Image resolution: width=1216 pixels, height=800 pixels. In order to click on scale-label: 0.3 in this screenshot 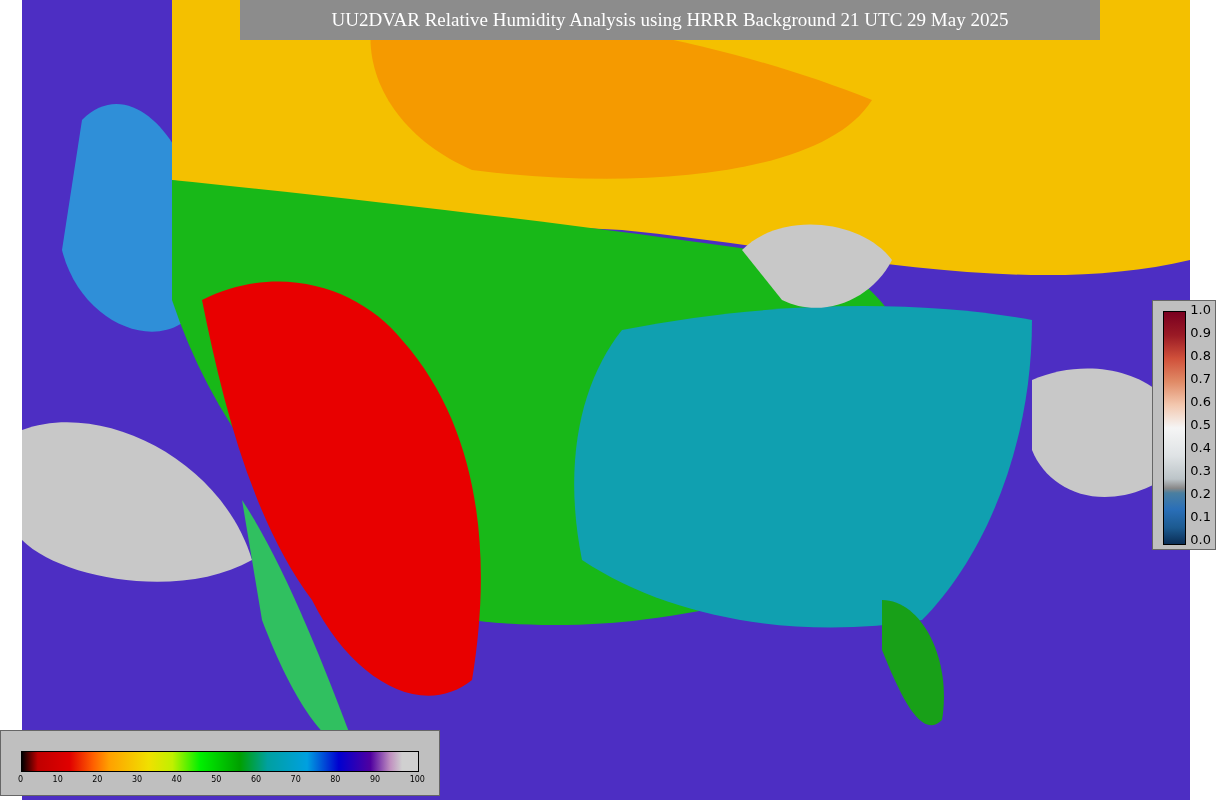, I will do `click(1200, 471)`.